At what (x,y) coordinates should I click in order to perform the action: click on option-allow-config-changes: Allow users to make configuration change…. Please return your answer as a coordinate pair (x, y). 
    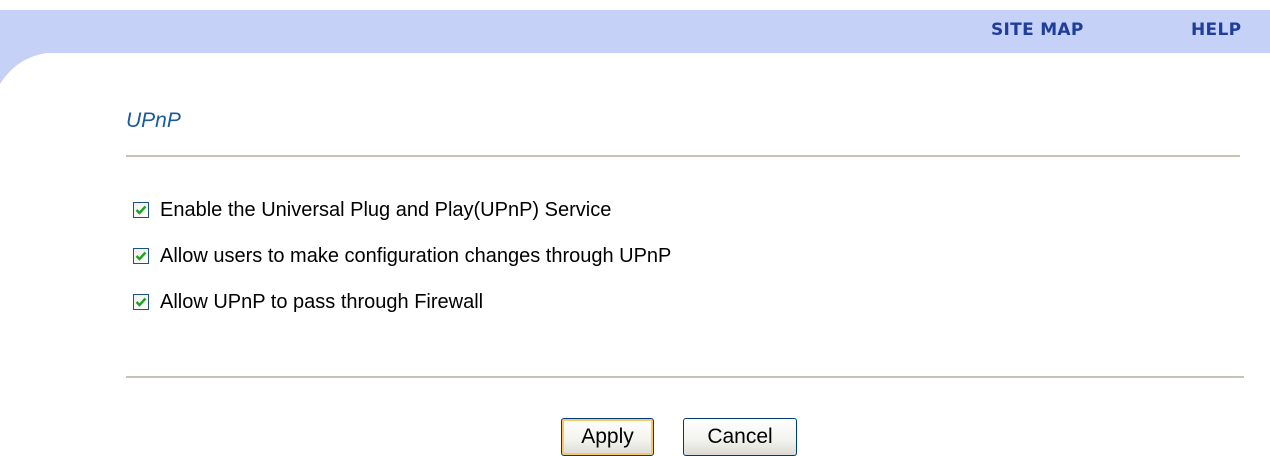
    Looking at the image, I should click on (402, 256).